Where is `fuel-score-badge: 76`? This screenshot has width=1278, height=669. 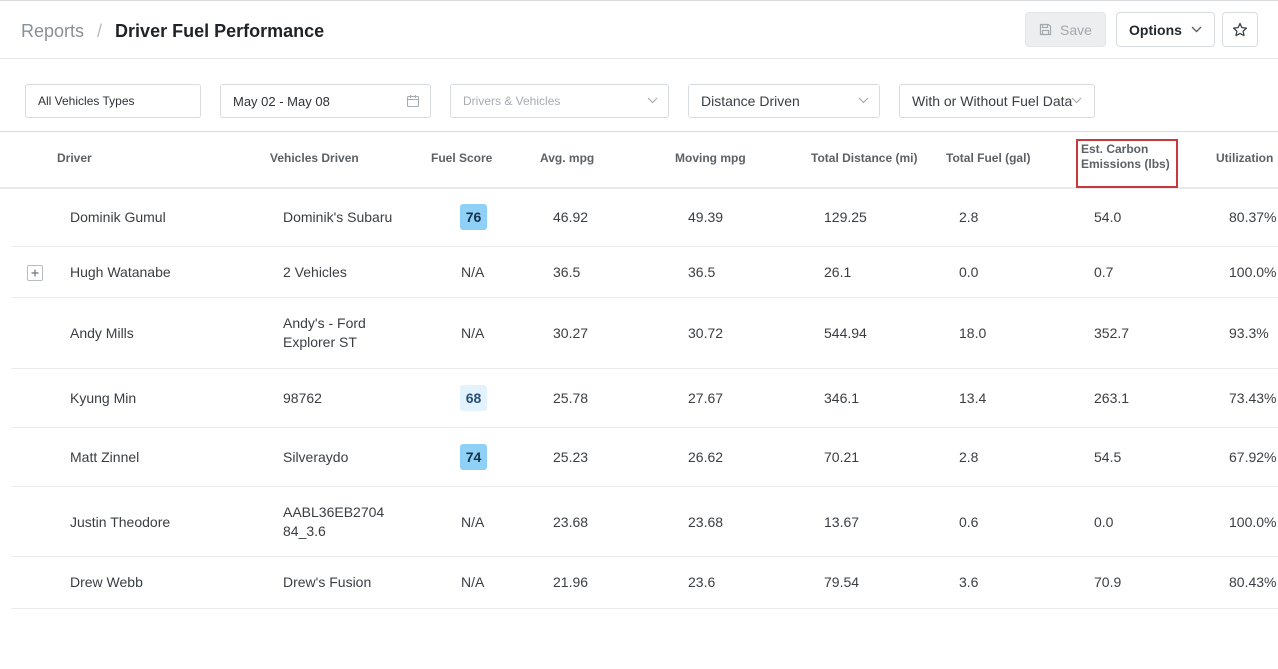 fuel-score-badge: 76 is located at coordinates (473, 217).